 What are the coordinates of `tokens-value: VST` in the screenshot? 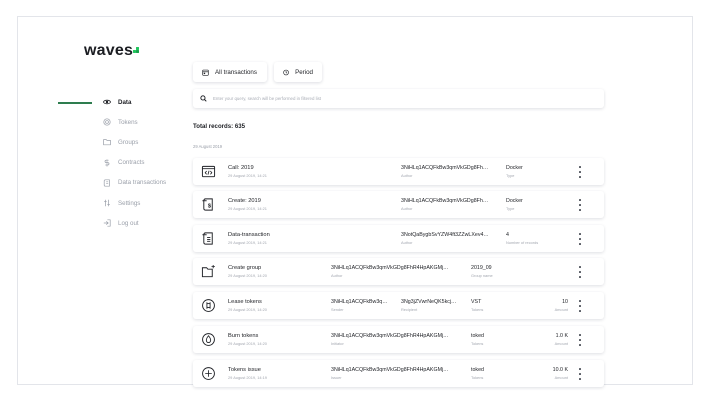 It's located at (476, 302).